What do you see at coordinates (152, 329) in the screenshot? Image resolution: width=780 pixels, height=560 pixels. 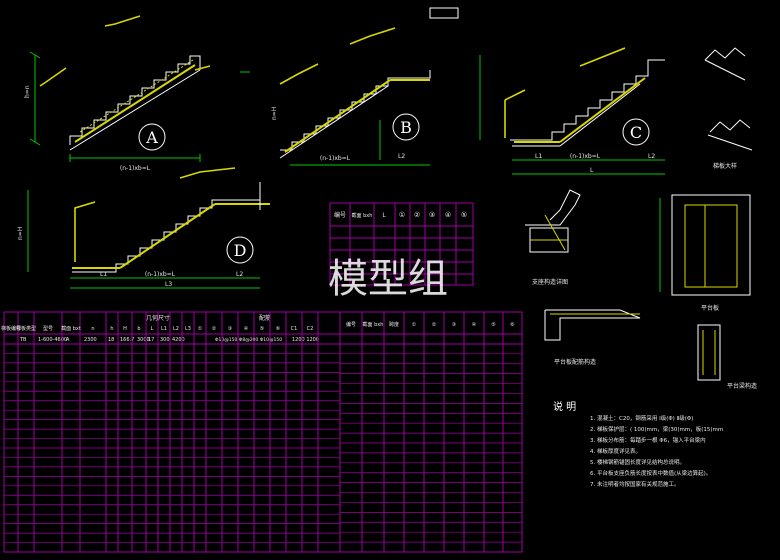 I see `main-table-header-cell: L` at bounding box center [152, 329].